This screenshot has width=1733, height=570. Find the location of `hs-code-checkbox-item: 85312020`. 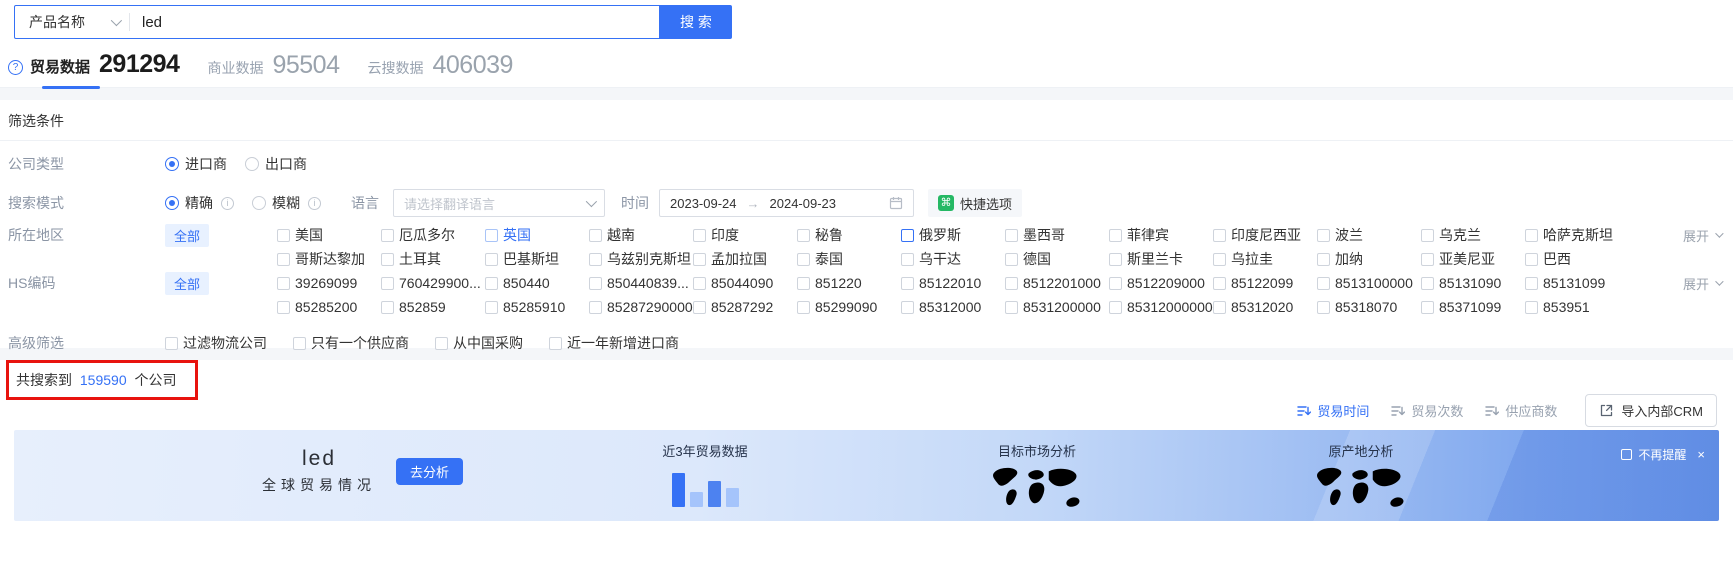

hs-code-checkbox-item: 85312020 is located at coordinates (1265, 307).